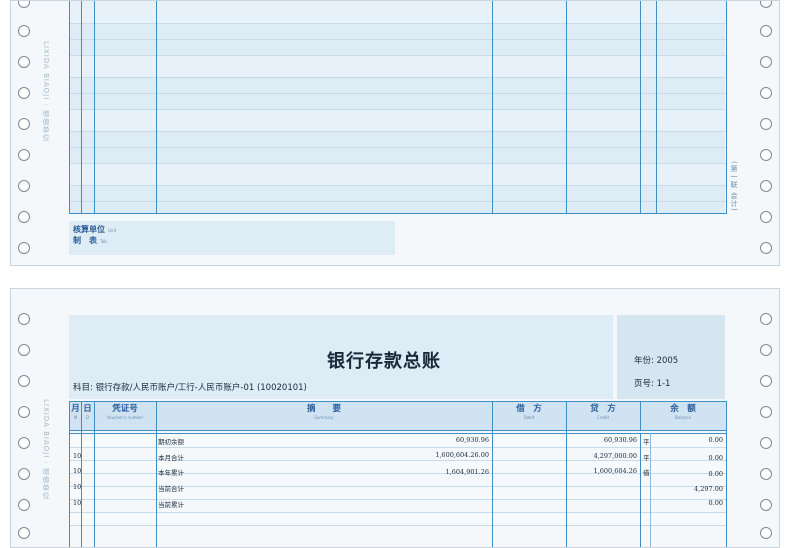 Image resolution: width=790 pixels, height=548 pixels. What do you see at coordinates (683, 417) in the screenshot?
I see `header-balance-sub: Balance` at bounding box center [683, 417].